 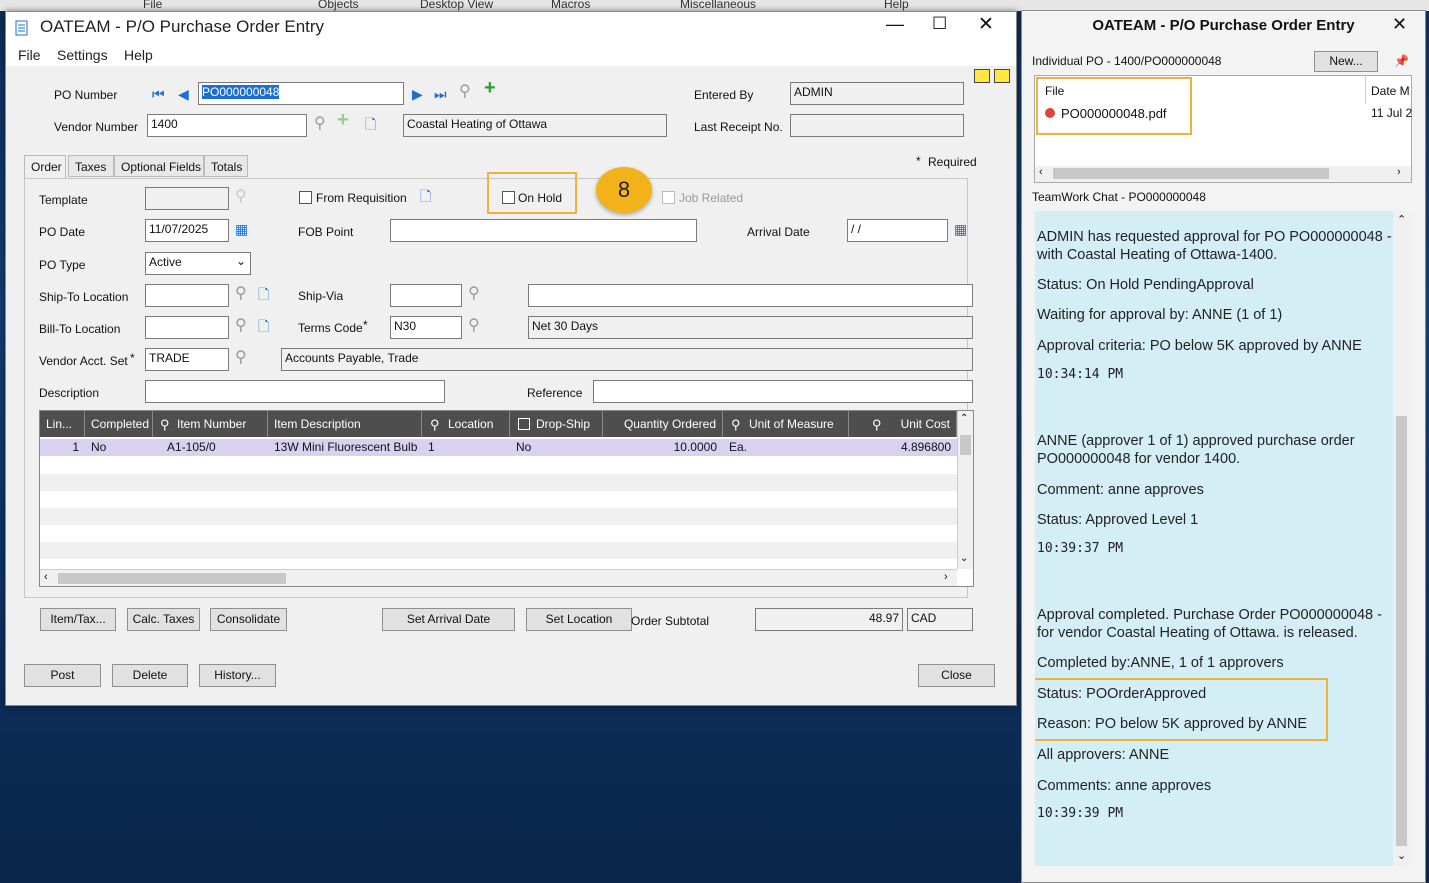 I want to click on consolidate-button: Consolidate, so click(x=248, y=619).